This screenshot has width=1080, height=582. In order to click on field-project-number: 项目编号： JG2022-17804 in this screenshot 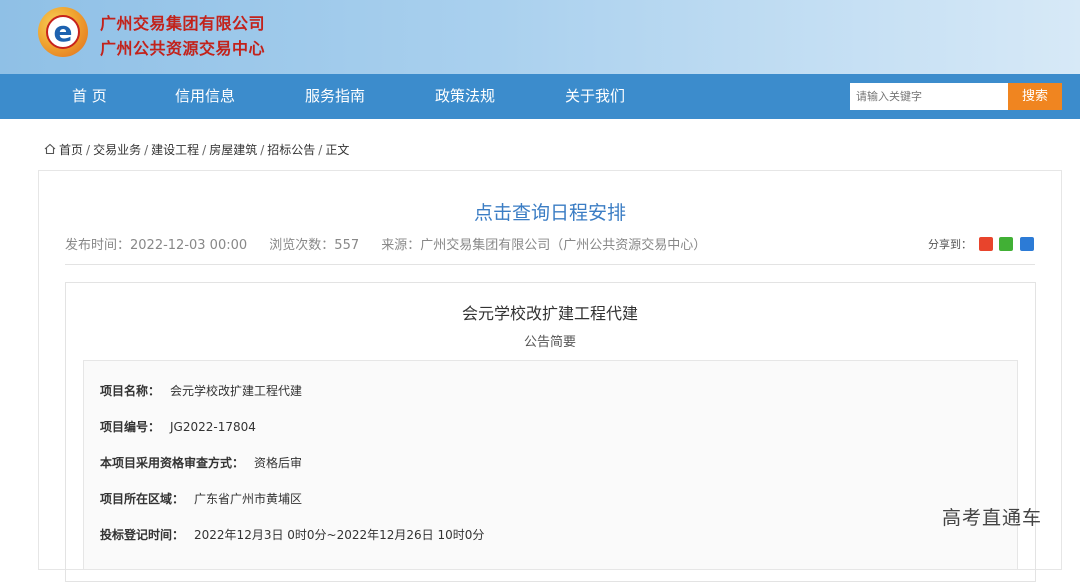, I will do `click(178, 426)`.